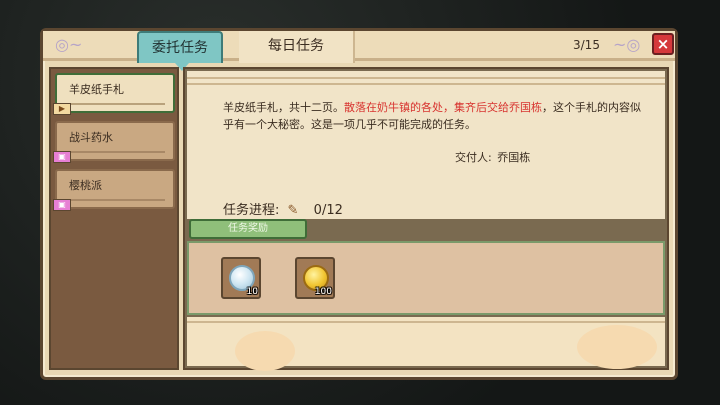 This screenshot has height=405, width=720. What do you see at coordinates (473, 157) in the screenshot?
I see `giver-label: 交付人:` at bounding box center [473, 157].